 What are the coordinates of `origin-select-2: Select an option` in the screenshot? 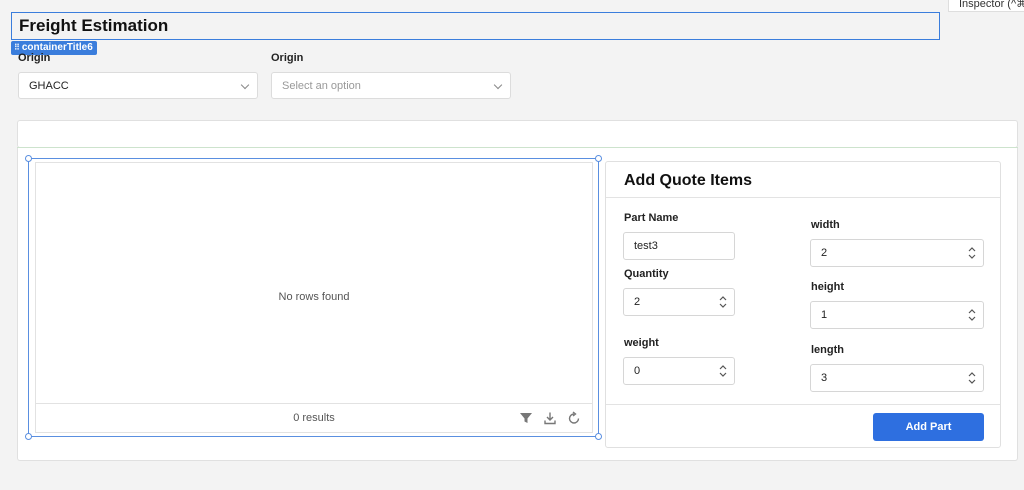 It's located at (391, 85).